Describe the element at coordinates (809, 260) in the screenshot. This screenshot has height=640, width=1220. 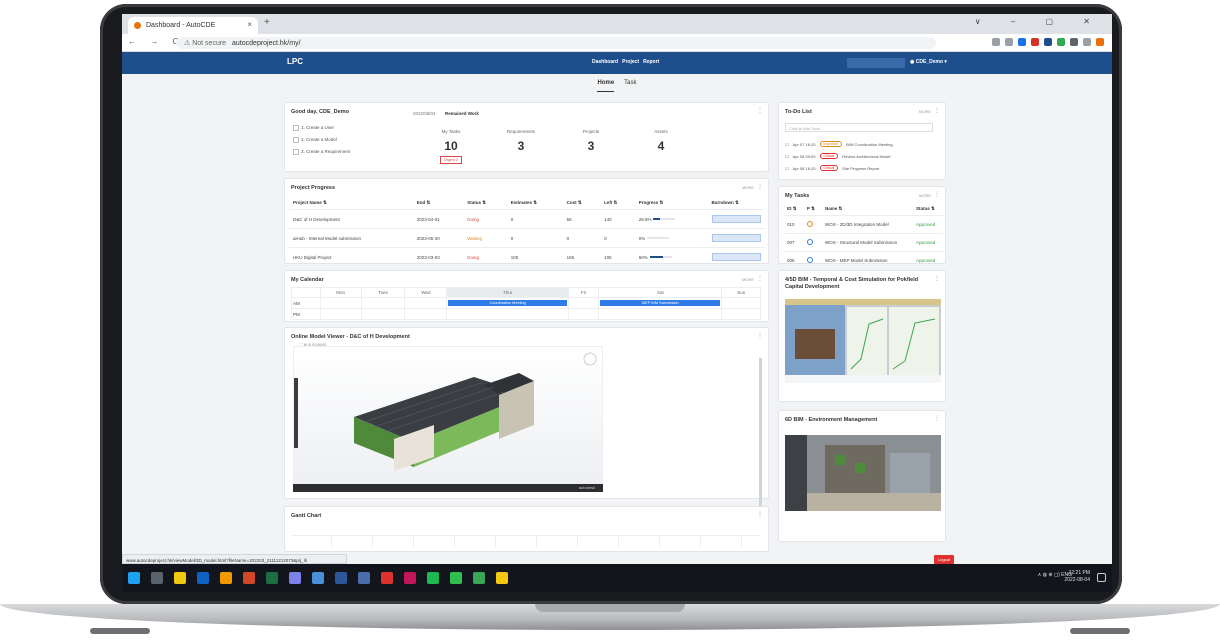
I see `priority-icon` at that location.